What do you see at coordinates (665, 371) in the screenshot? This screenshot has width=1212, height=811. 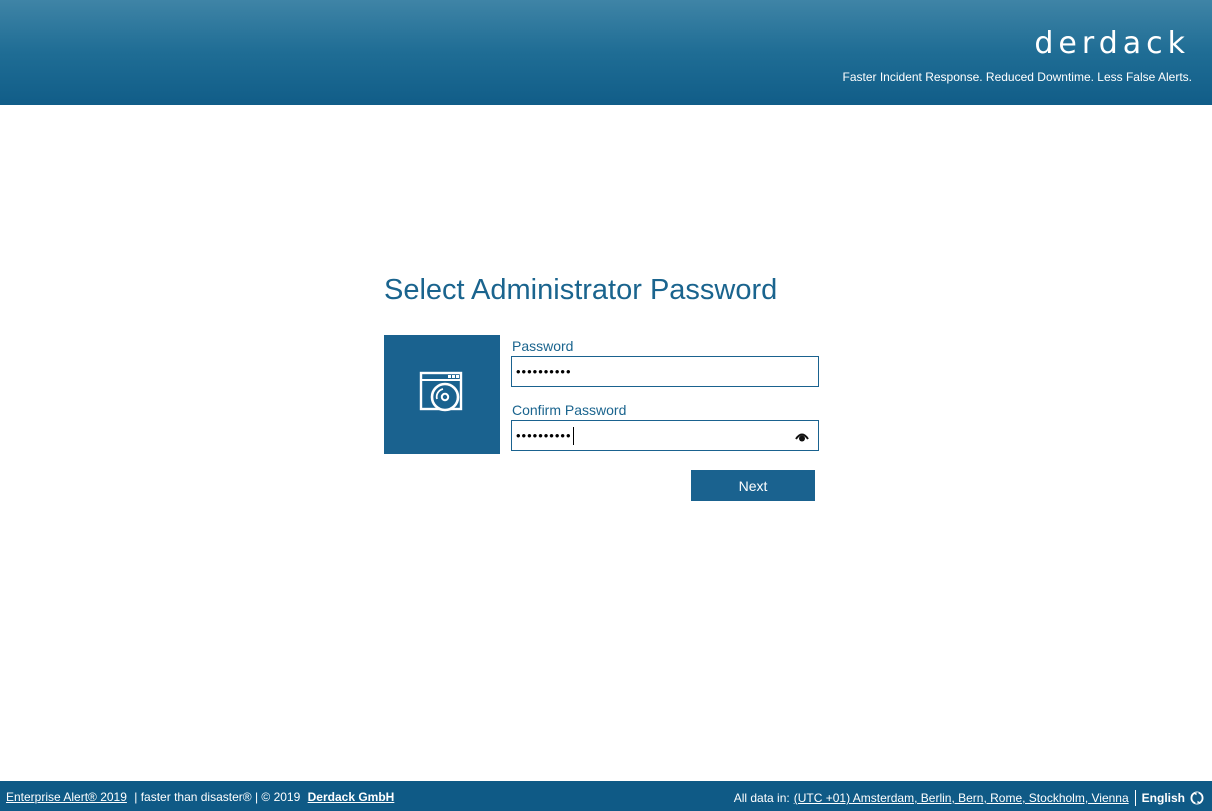 I see `password-field: ••••••••••` at bounding box center [665, 371].